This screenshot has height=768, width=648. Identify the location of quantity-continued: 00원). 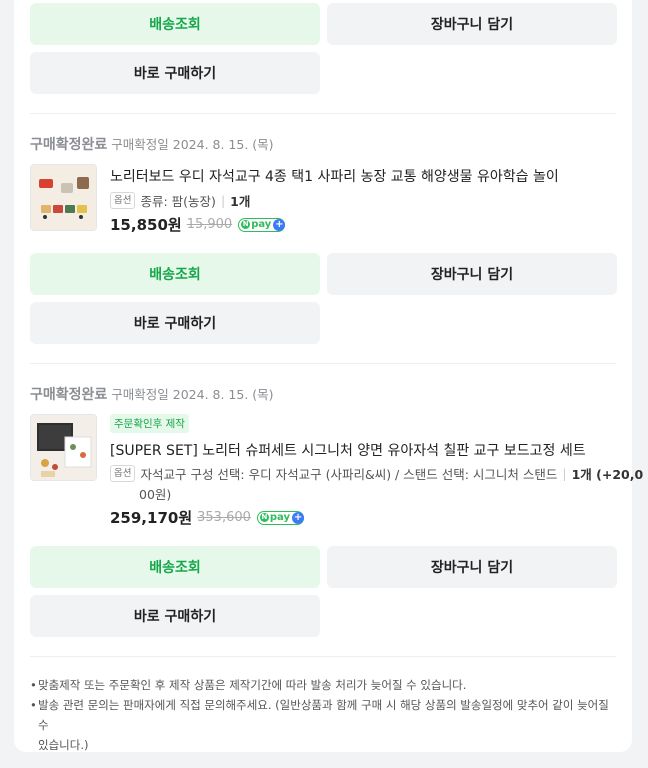
(155, 494).